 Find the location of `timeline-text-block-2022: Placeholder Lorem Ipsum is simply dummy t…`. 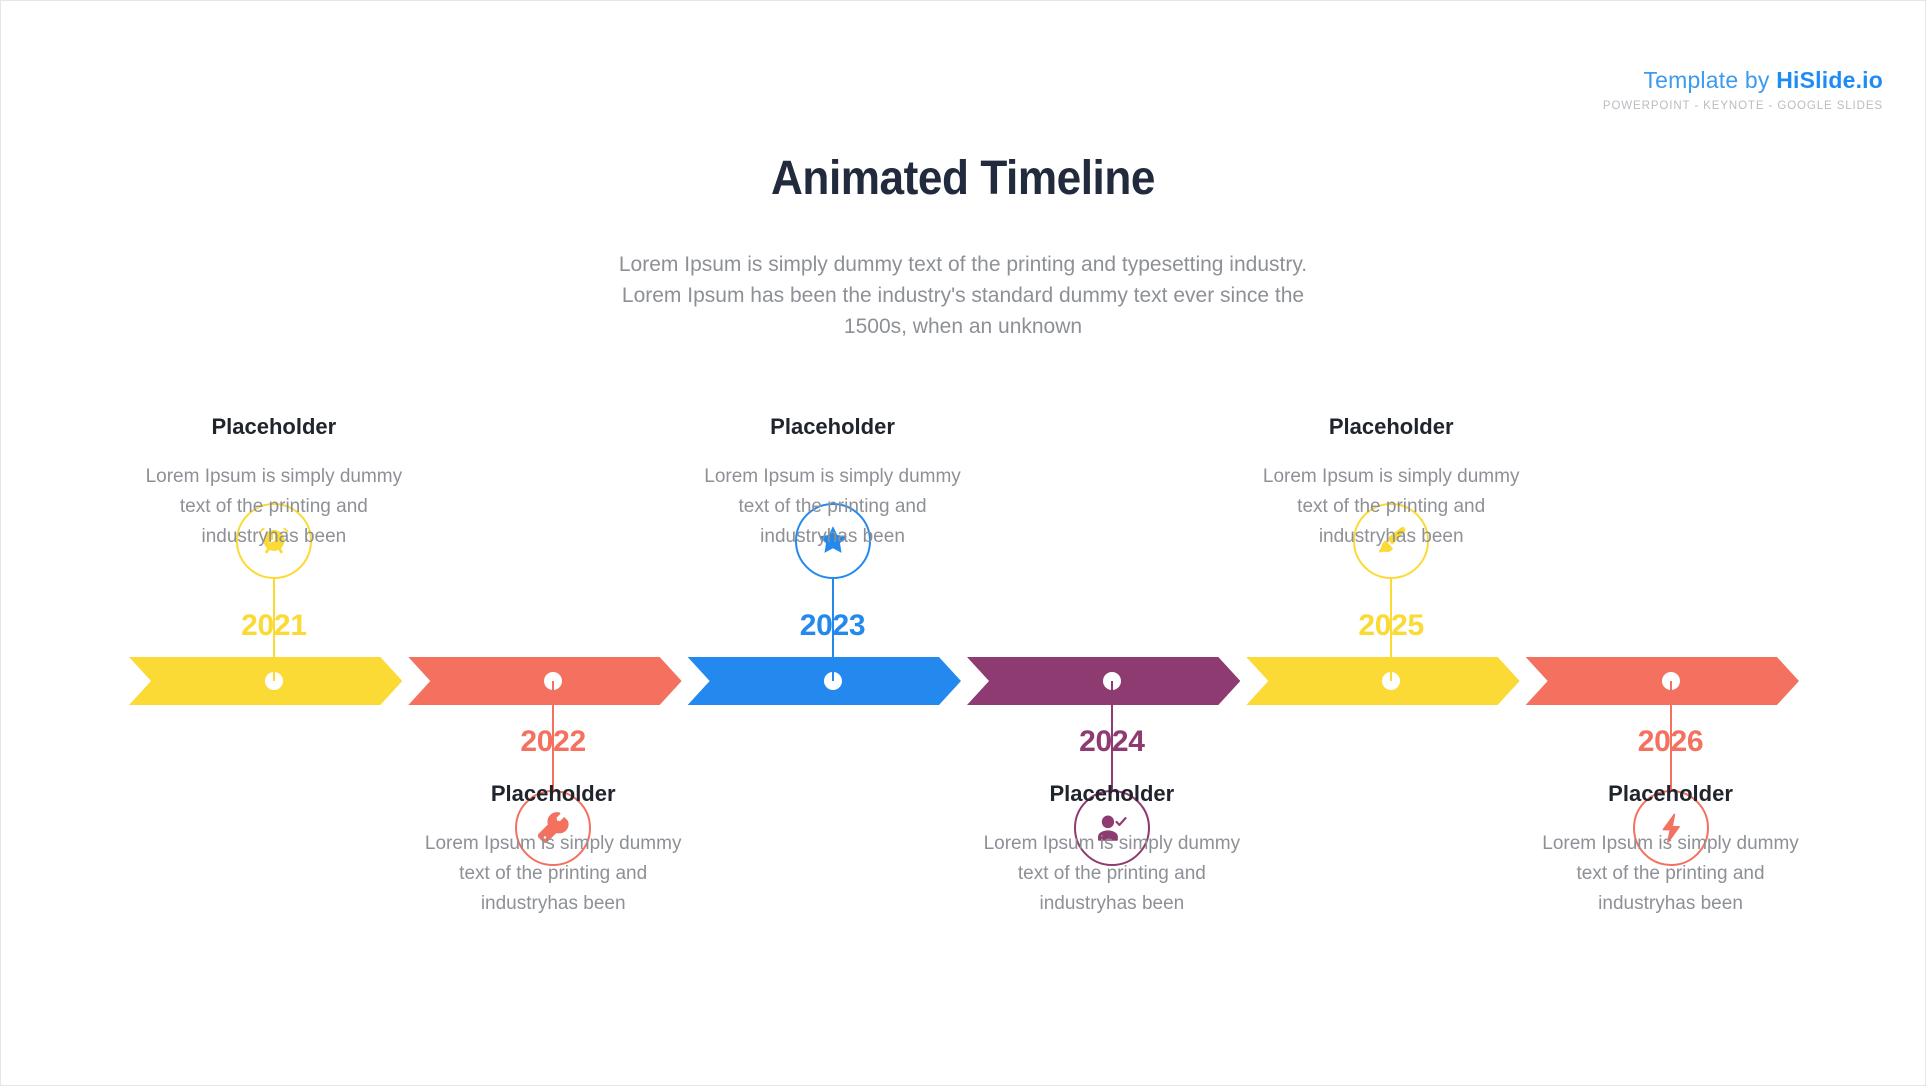

timeline-text-block-2022: Placeholder Lorem Ipsum is simply dummy t… is located at coordinates (553, 850).